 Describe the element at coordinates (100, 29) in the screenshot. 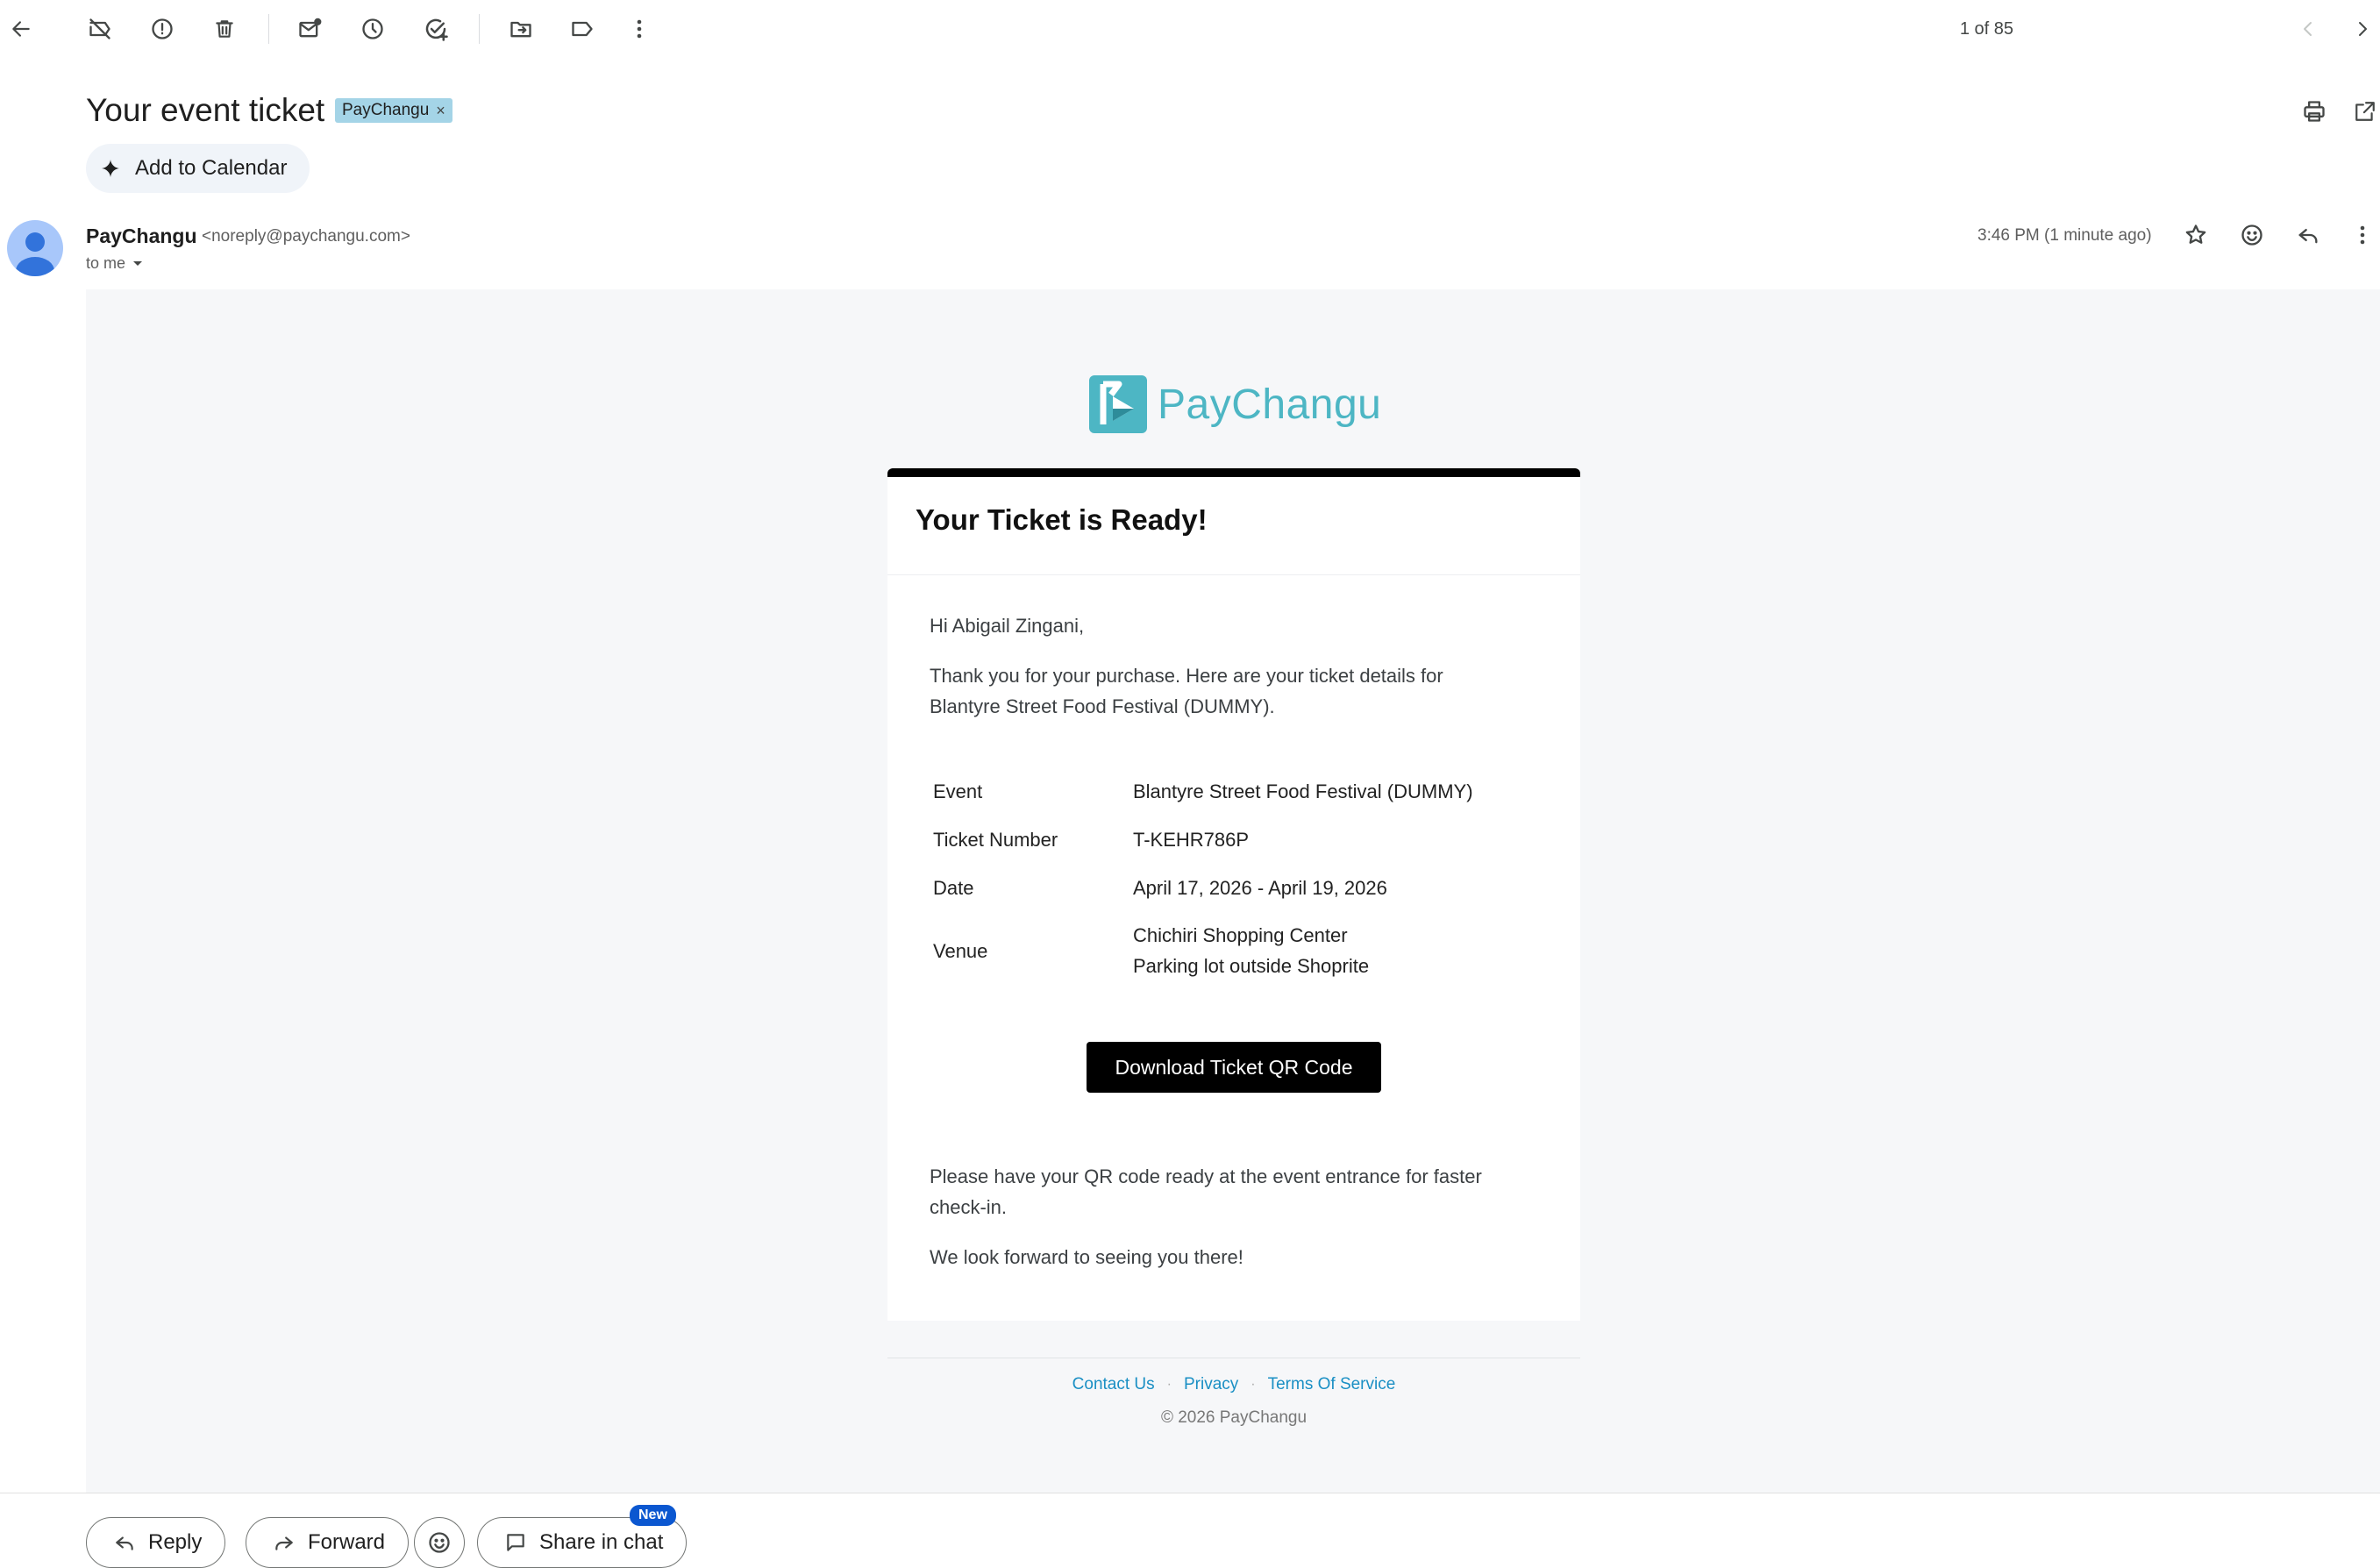

I see `report-spam-off-icon` at that location.